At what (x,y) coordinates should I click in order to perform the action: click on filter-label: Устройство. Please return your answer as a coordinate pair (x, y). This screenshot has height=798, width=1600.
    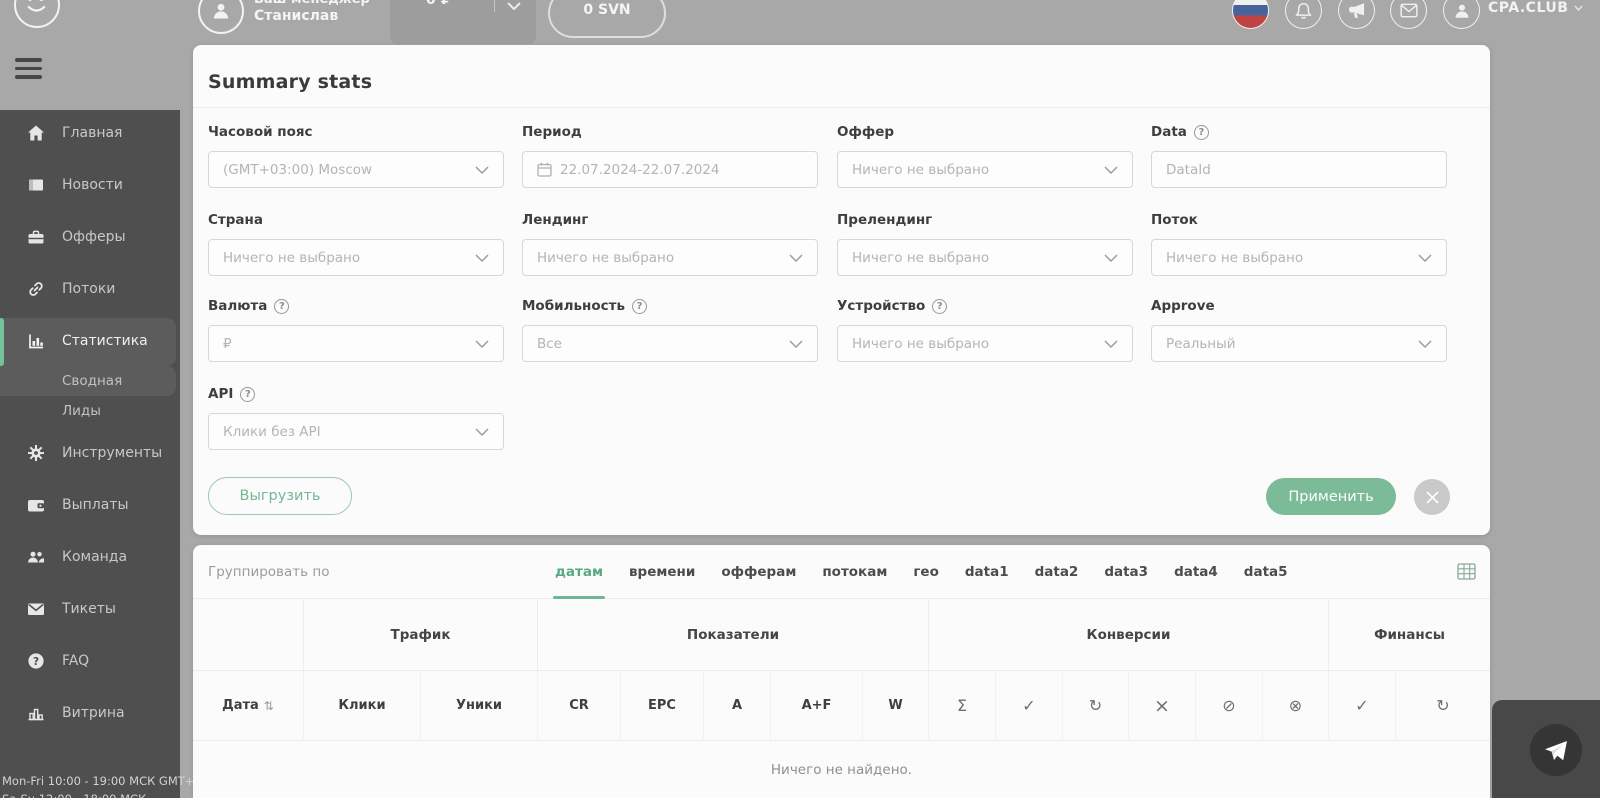
    Looking at the image, I should click on (881, 306).